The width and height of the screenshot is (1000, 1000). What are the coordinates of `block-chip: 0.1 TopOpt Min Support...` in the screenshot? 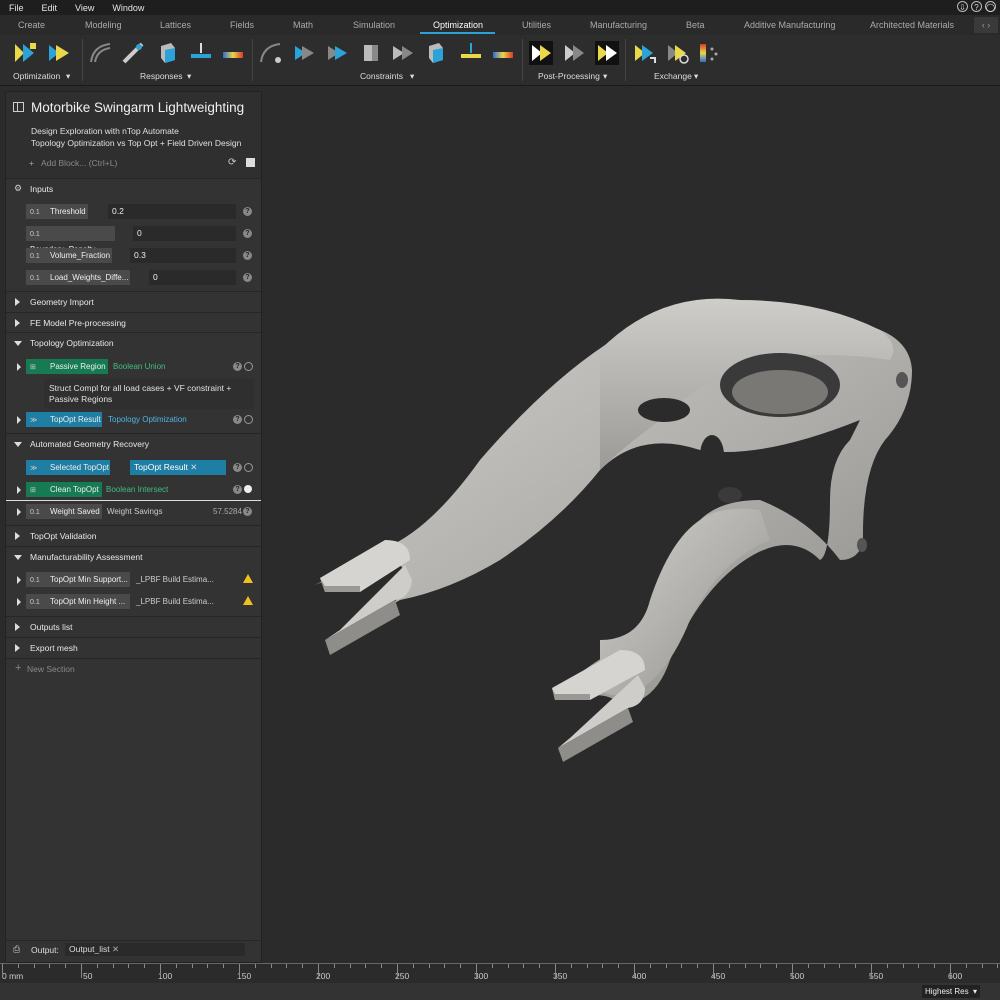 It's located at (78, 579).